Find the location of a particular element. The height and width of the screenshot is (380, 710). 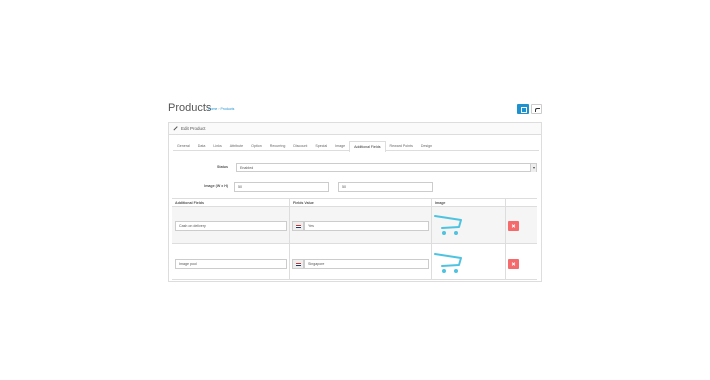

chevron-down-icon is located at coordinates (533, 168).